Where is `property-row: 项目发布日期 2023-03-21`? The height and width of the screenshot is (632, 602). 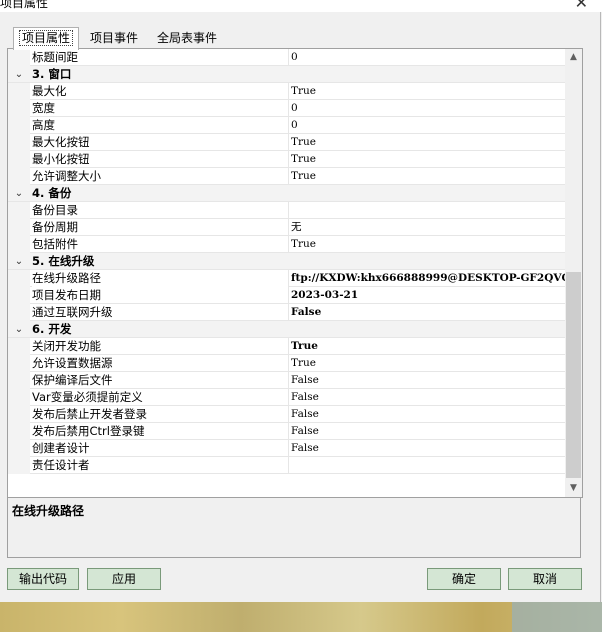 property-row: 项目发布日期 2023-03-21 is located at coordinates (286, 295).